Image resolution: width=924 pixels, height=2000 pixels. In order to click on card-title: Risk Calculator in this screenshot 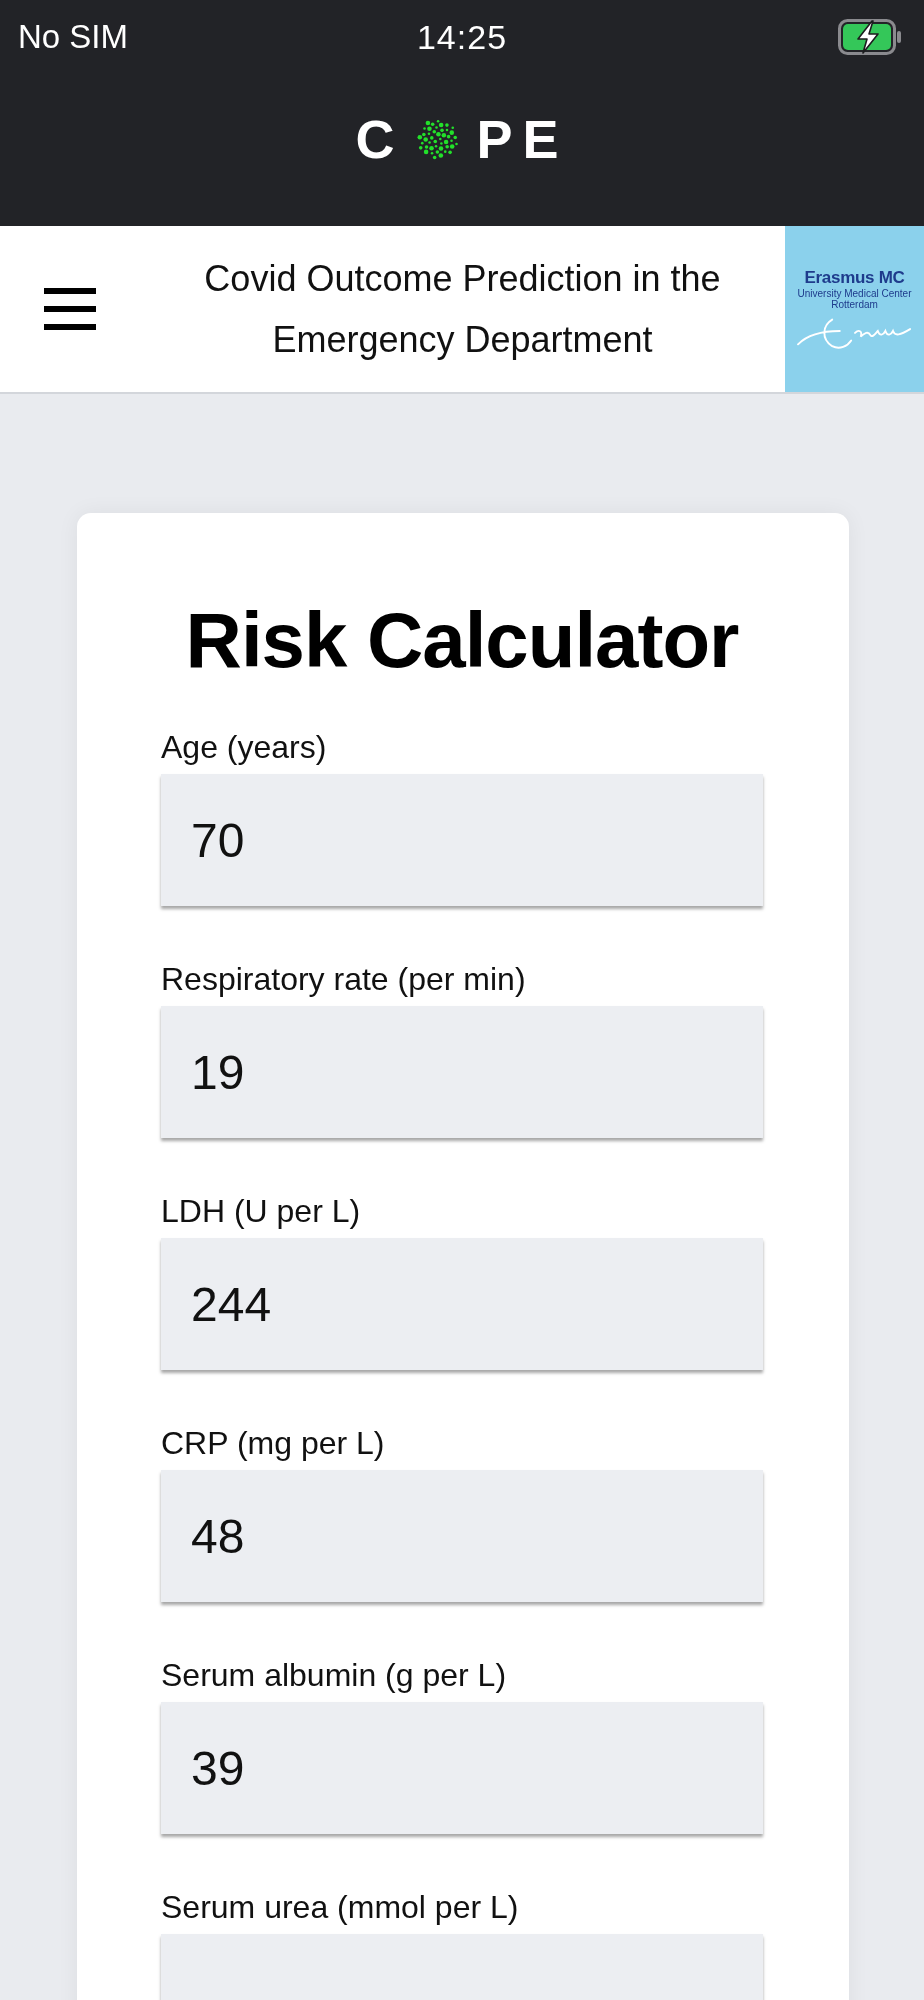, I will do `click(462, 640)`.